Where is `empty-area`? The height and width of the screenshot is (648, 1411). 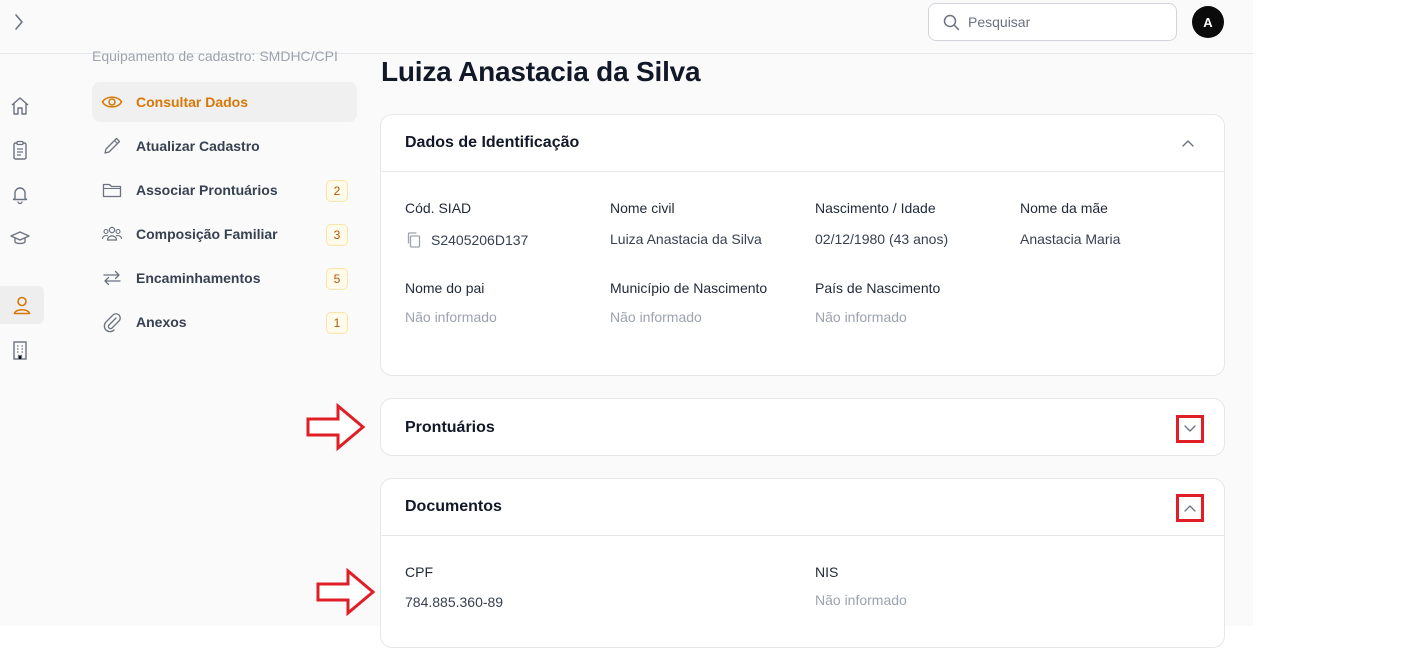
empty-area is located at coordinates (1332, 313).